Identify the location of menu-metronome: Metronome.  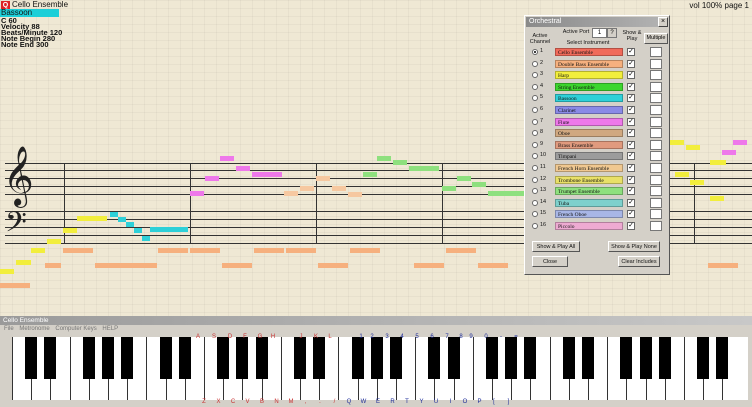
(34, 329).